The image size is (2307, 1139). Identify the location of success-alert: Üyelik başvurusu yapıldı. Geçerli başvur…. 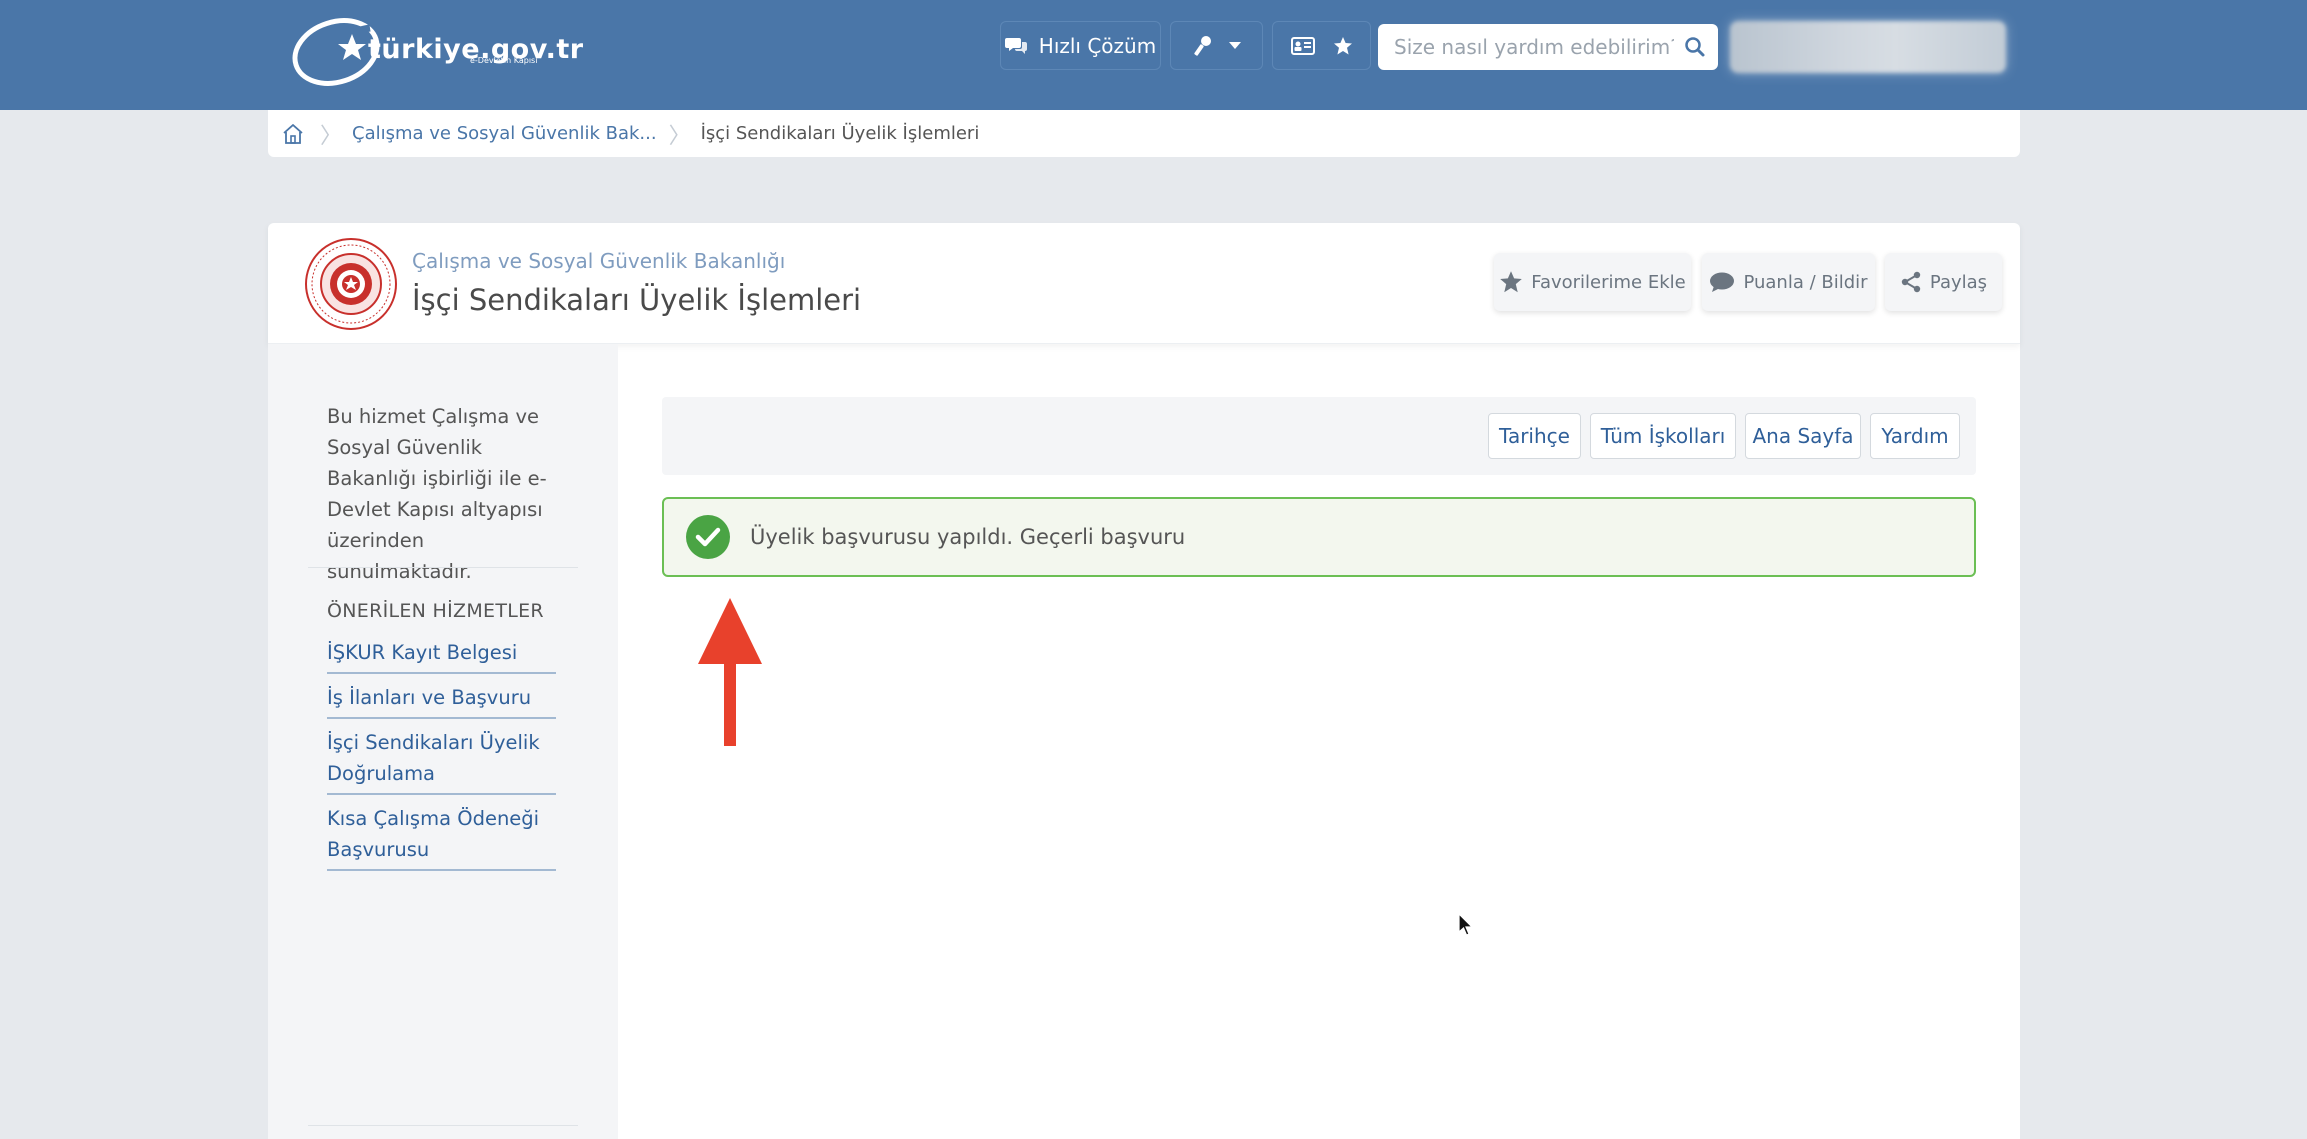
(1319, 537).